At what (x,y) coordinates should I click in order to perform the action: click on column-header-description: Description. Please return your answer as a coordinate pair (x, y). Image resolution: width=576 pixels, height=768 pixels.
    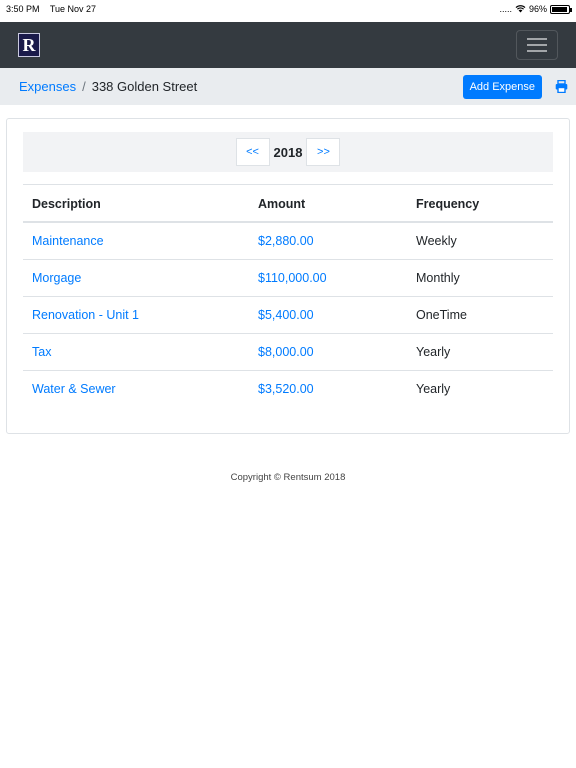
    Looking at the image, I should click on (136, 203).